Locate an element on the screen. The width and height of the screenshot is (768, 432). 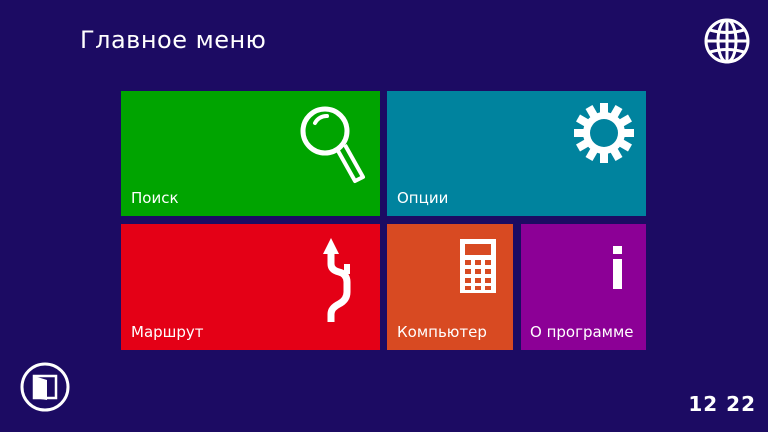
gear-icon is located at coordinates (604, 133).